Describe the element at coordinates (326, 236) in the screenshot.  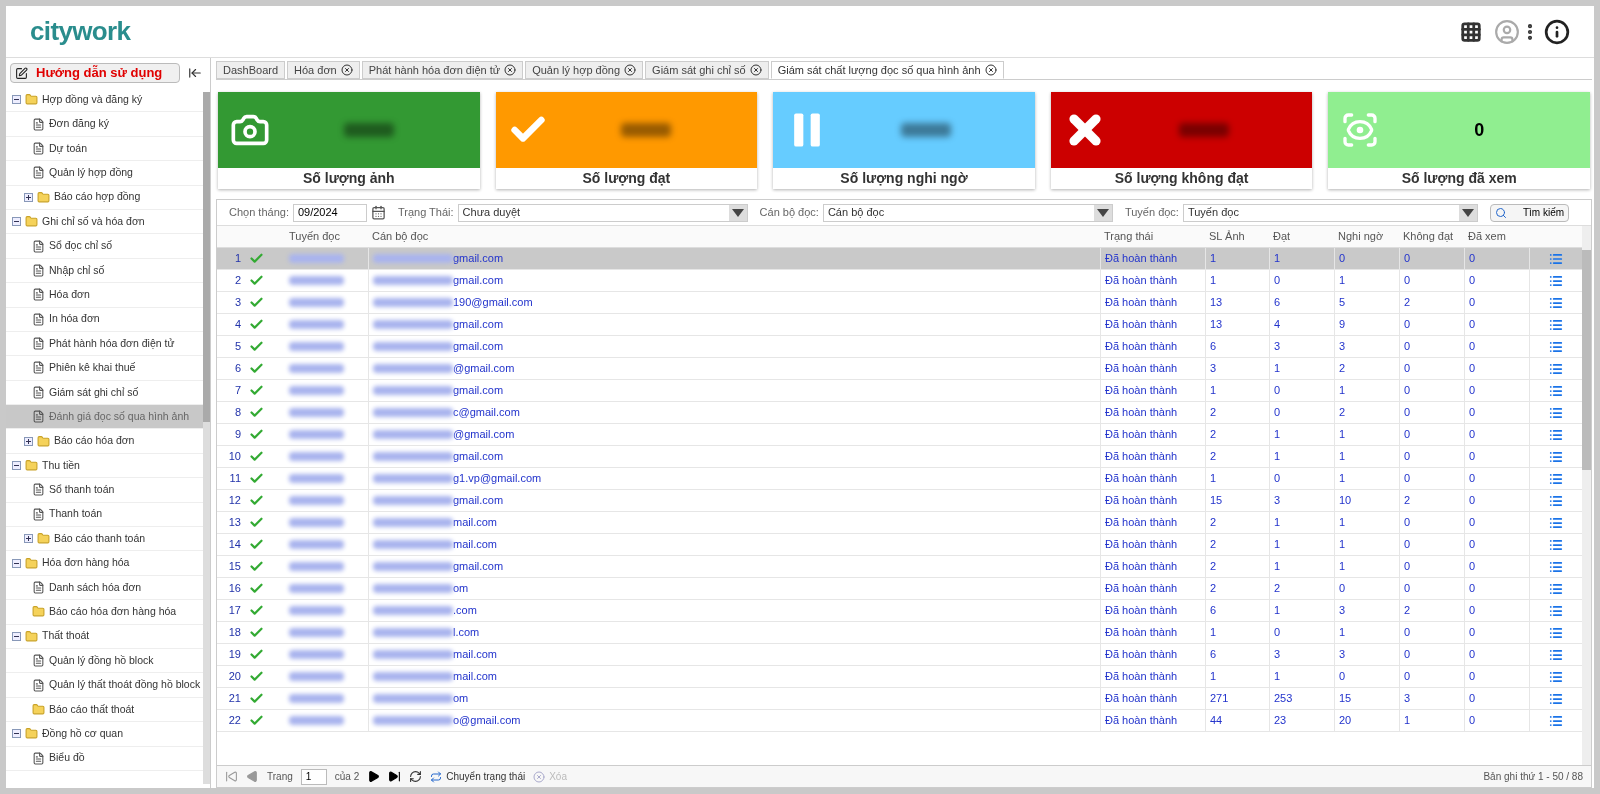
I see `column-header: Tuyến đọc` at that location.